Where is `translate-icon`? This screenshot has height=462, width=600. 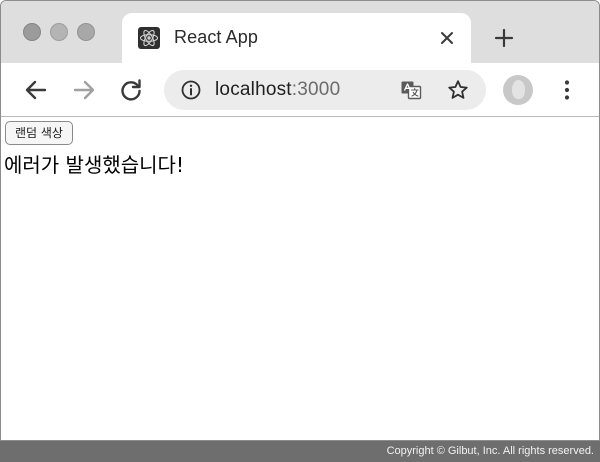 translate-icon is located at coordinates (411, 90).